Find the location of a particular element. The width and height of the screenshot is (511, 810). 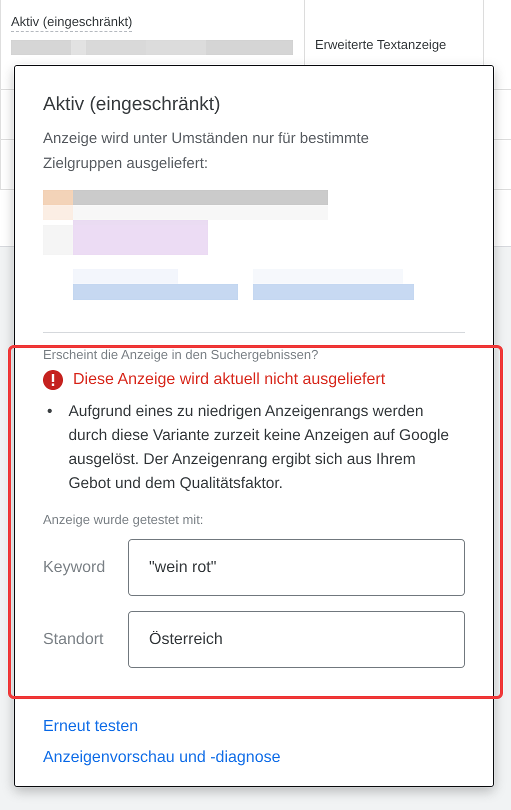

field-label: Keyword is located at coordinates (74, 567).